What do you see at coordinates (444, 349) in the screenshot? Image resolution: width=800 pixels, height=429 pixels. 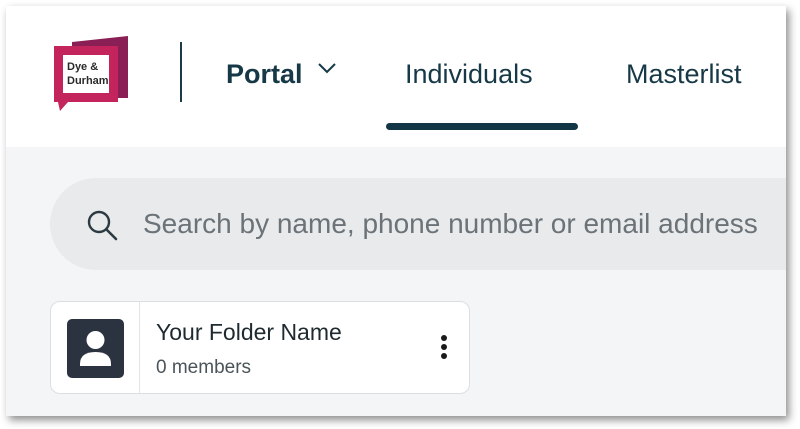 I see `more-options-icon` at bounding box center [444, 349].